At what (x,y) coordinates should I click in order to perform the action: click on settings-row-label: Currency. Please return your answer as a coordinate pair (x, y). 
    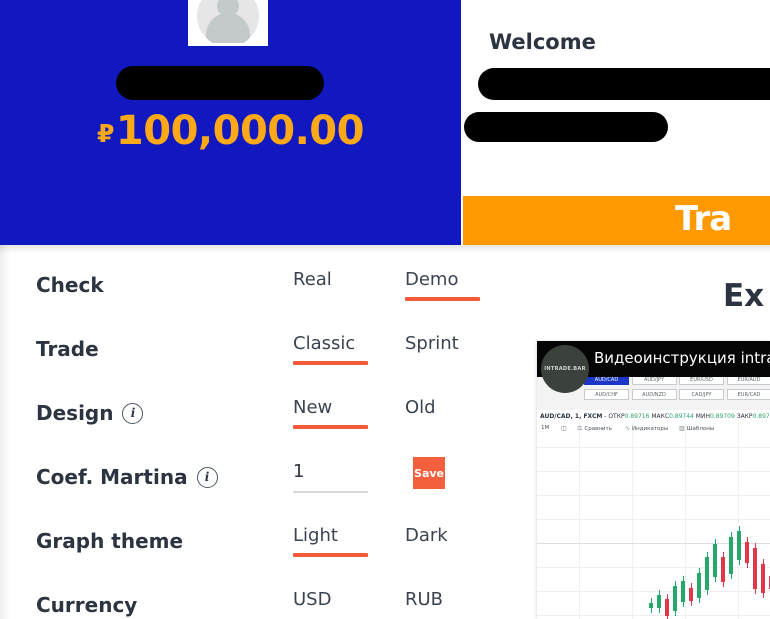
    Looking at the image, I should click on (86, 605).